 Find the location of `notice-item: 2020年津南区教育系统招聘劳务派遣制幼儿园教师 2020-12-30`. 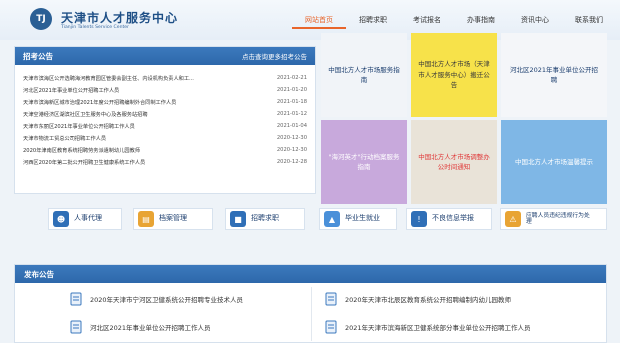

notice-item: 2020年津南区教育系统招聘劳务派遣制幼儿园教师 2020-12-30 is located at coordinates (165, 150).